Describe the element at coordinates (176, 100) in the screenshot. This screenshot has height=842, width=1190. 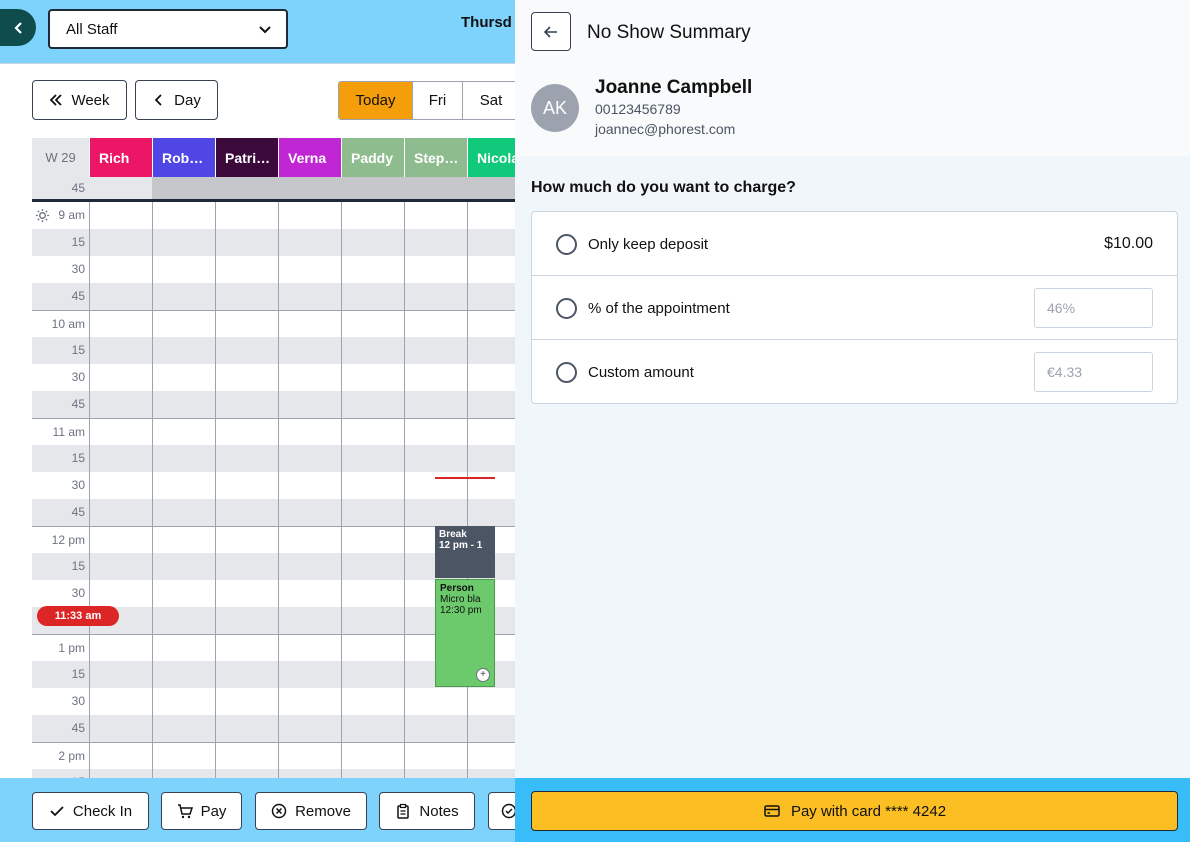
I see `day-button: Day` at that location.